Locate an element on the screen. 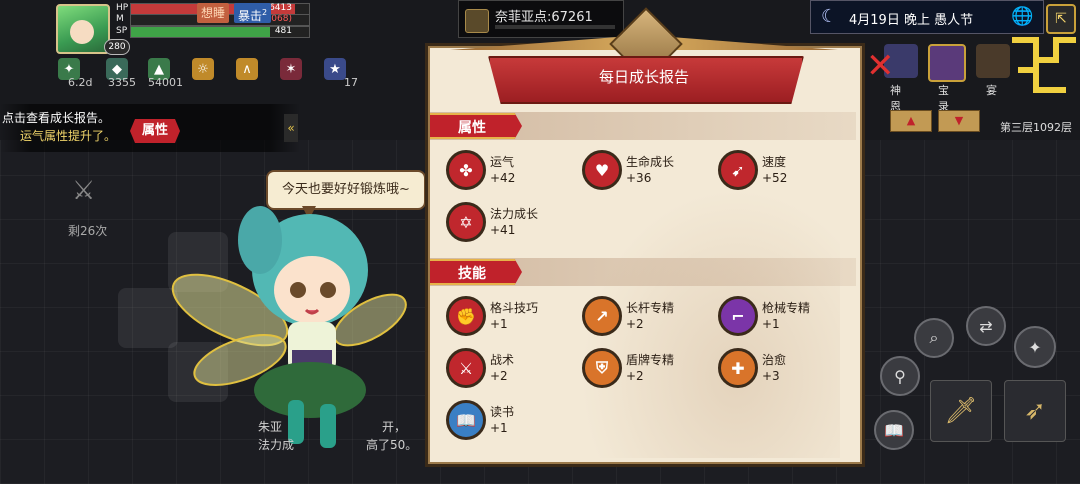 This screenshot has width=1080, height=484. crit-level: 2 is located at coordinates (265, 12).